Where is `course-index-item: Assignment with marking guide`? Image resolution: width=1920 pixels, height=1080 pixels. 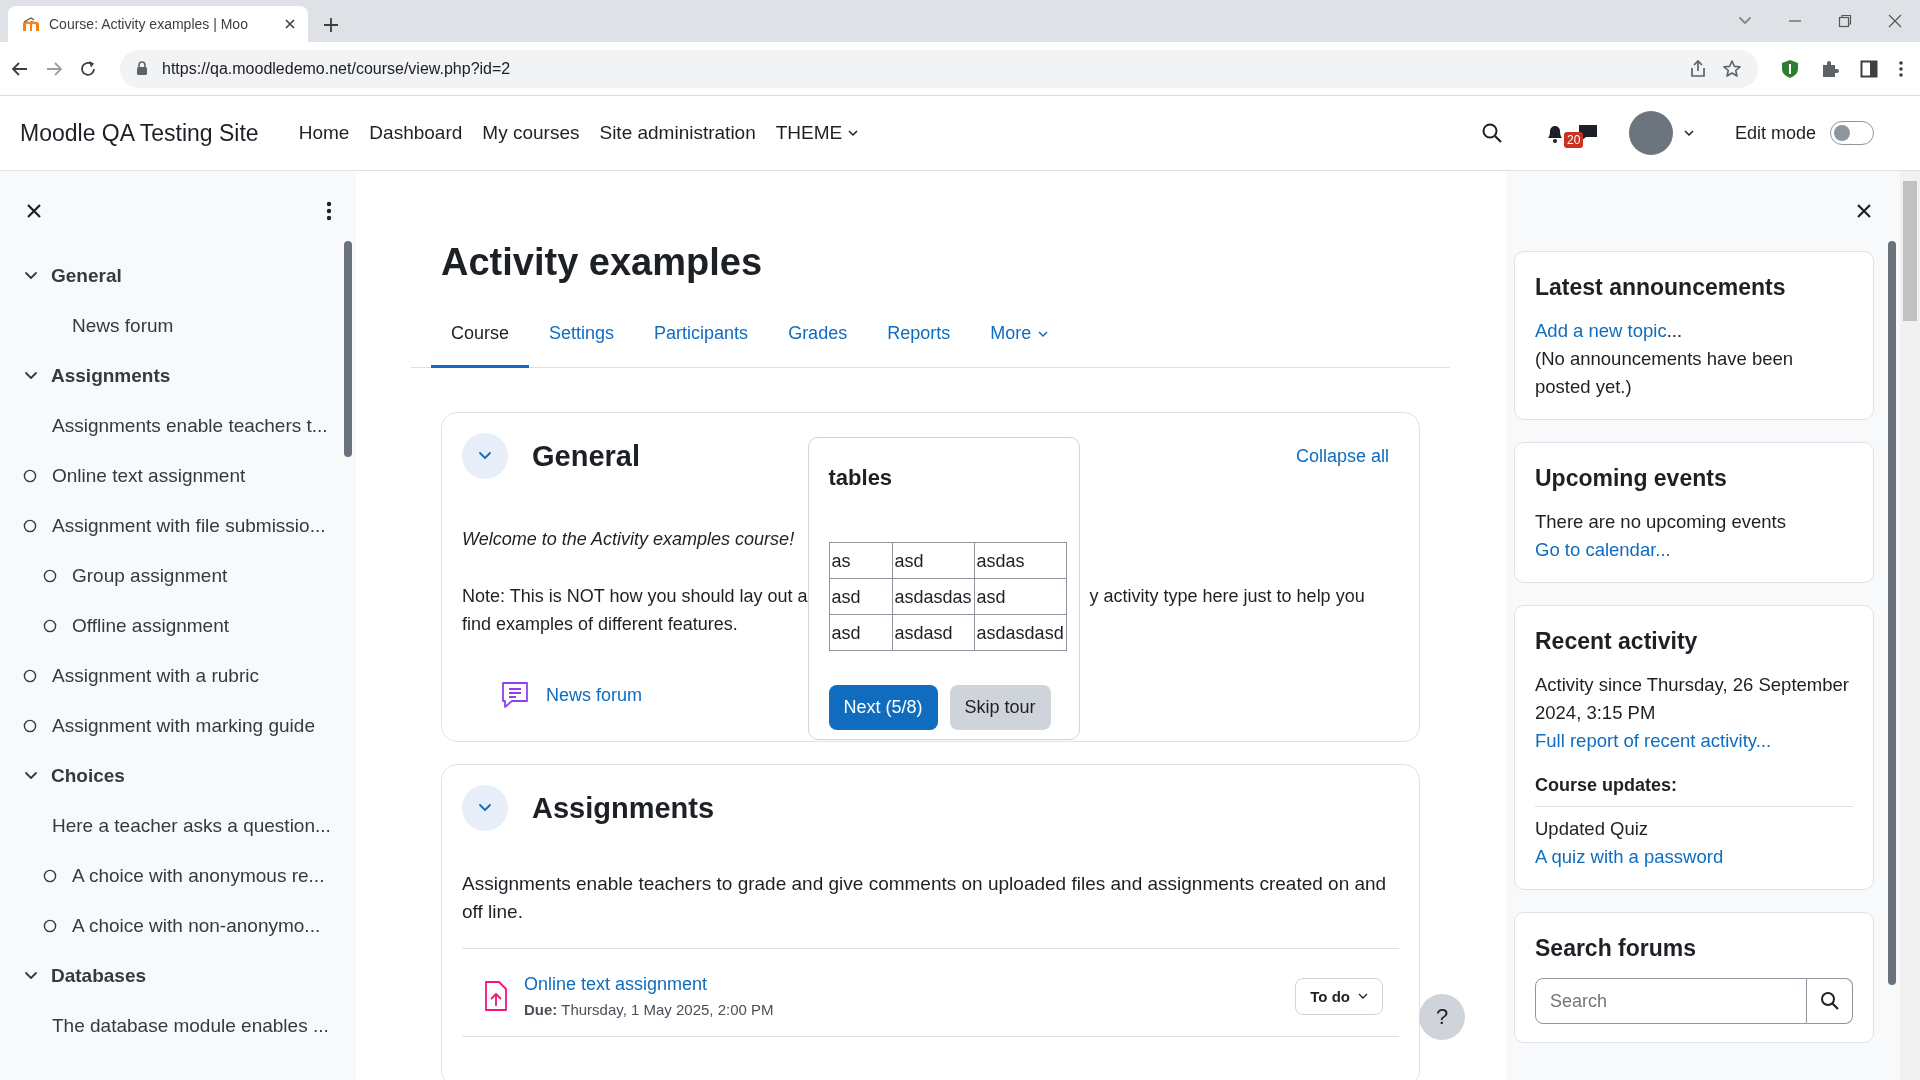 course-index-item: Assignment with marking guide is located at coordinates (183, 726).